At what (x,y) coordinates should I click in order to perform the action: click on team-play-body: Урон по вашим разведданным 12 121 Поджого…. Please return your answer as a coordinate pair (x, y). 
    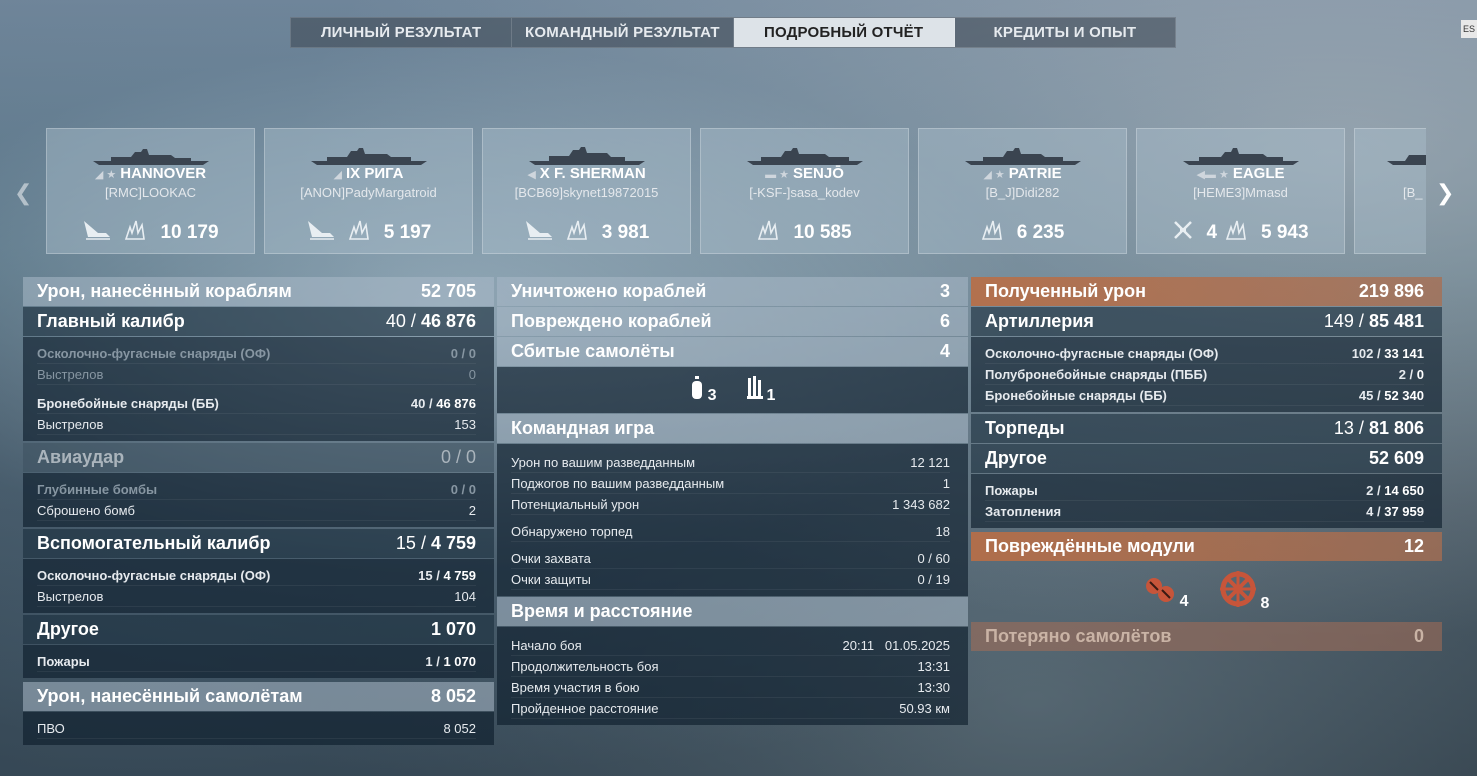
    Looking at the image, I should click on (732, 520).